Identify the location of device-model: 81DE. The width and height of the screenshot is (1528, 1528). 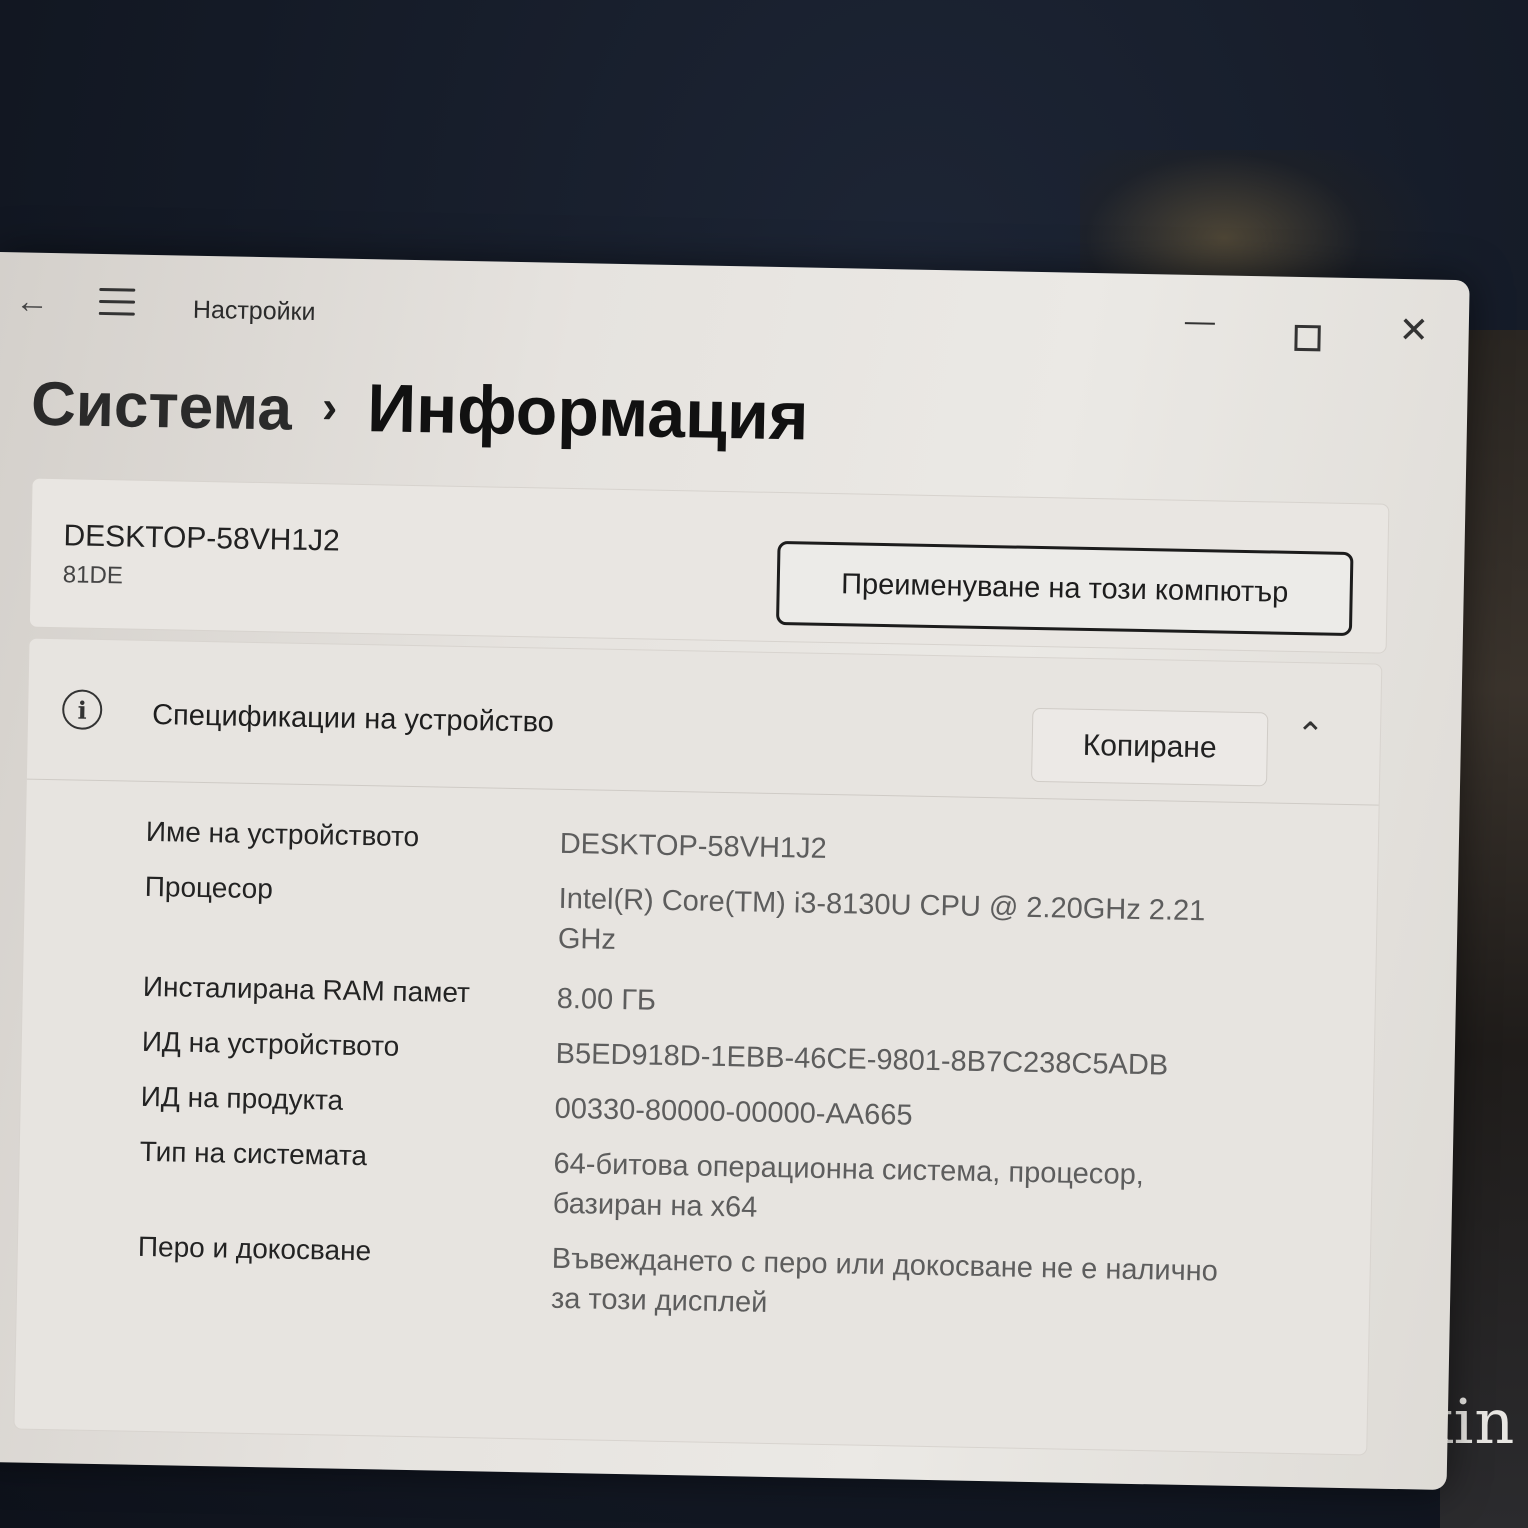
(93, 575).